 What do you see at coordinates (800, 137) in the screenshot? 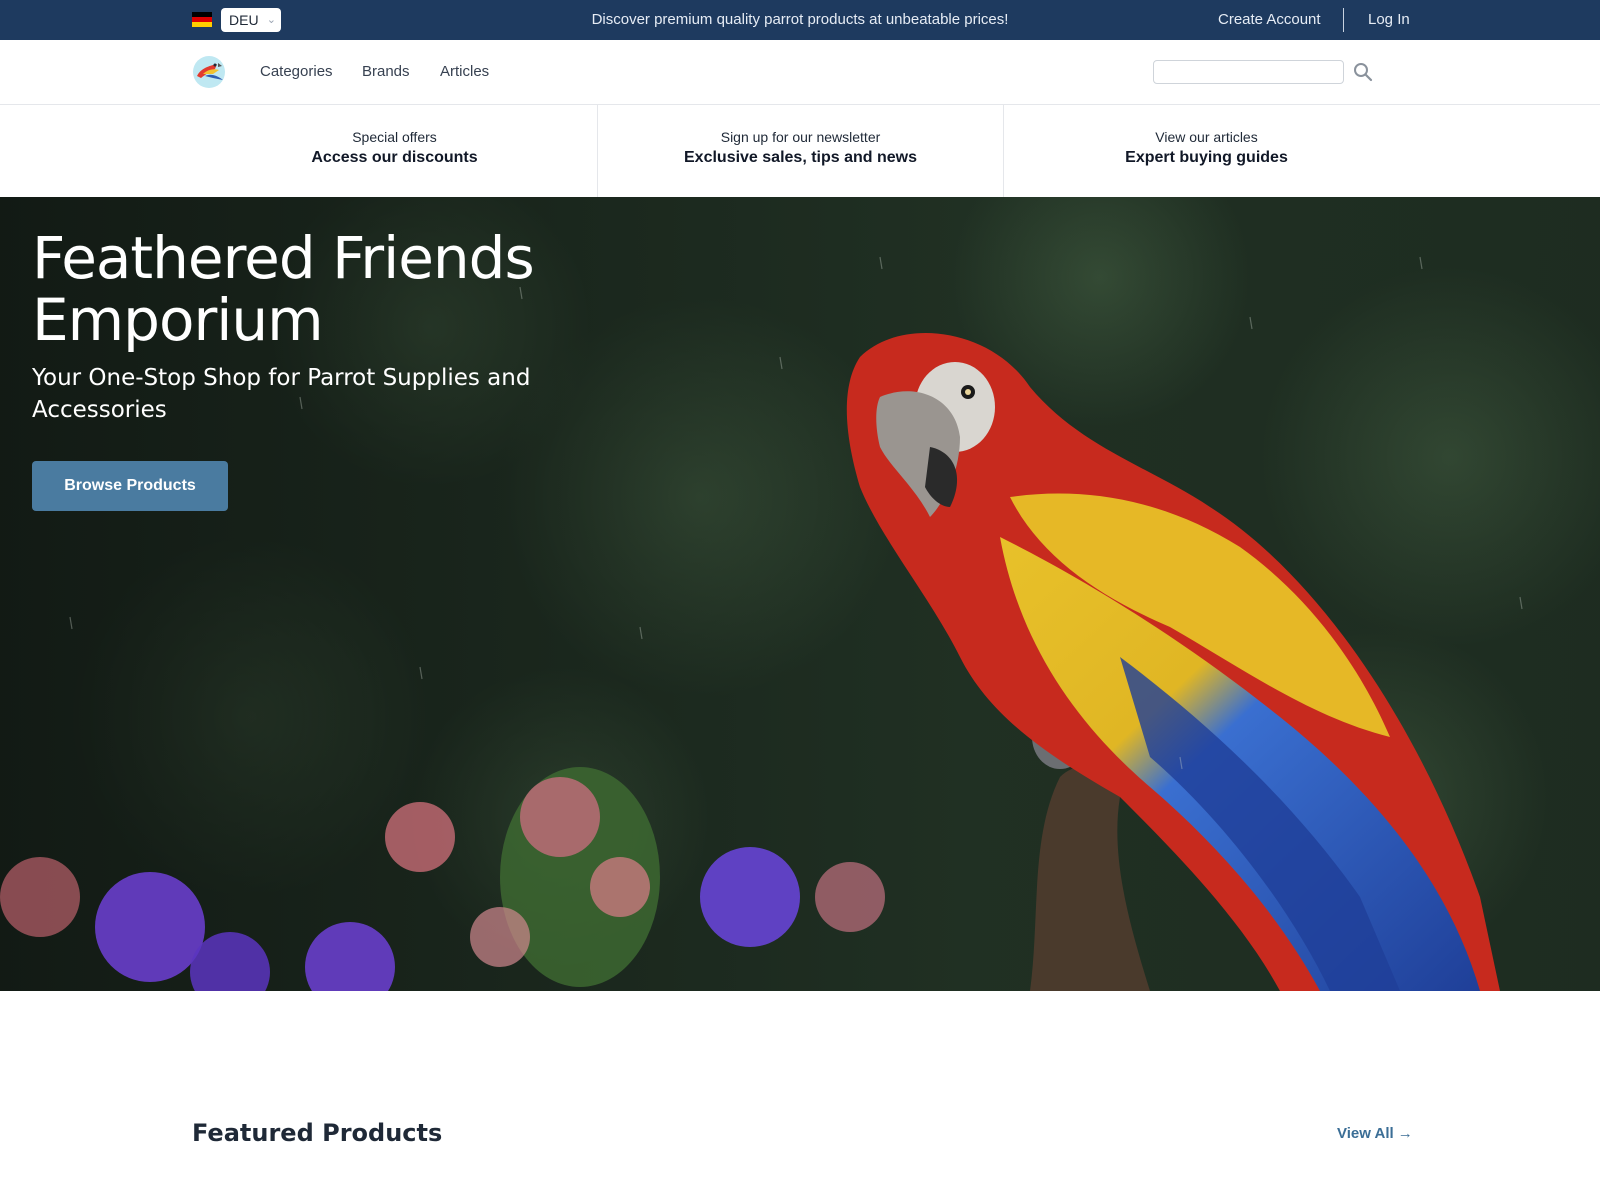
I see `promo-small-text: Sign up for our newsletter` at bounding box center [800, 137].